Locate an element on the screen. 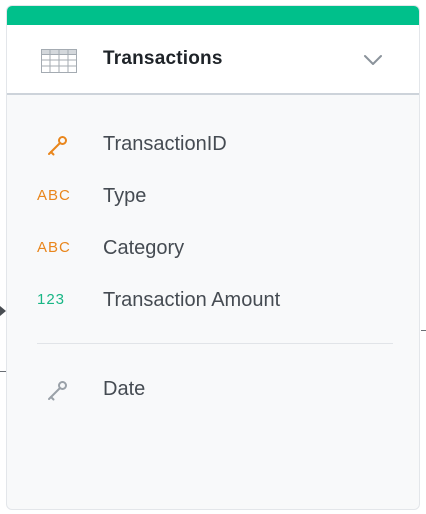 This screenshot has height=514, width=426. field-divider is located at coordinates (215, 343).